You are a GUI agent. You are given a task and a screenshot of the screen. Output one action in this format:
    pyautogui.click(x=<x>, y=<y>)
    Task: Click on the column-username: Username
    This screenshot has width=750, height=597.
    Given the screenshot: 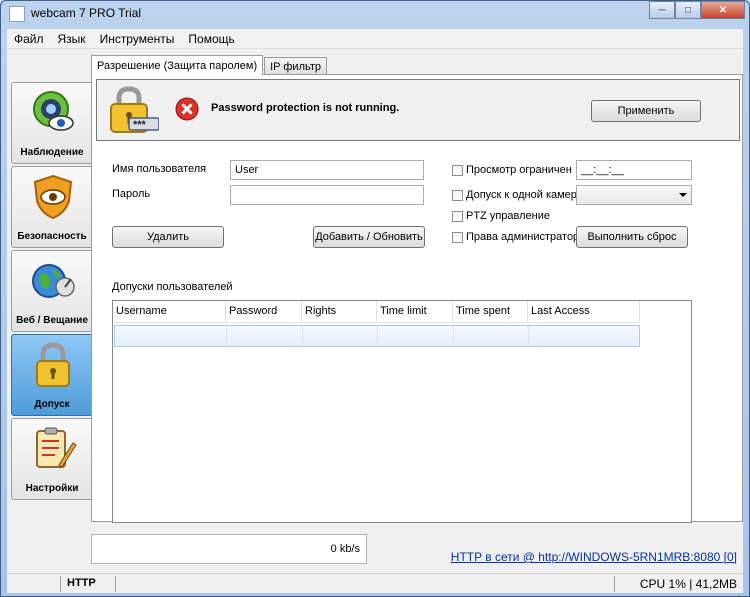 What is the action you would take?
    pyautogui.click(x=169, y=312)
    